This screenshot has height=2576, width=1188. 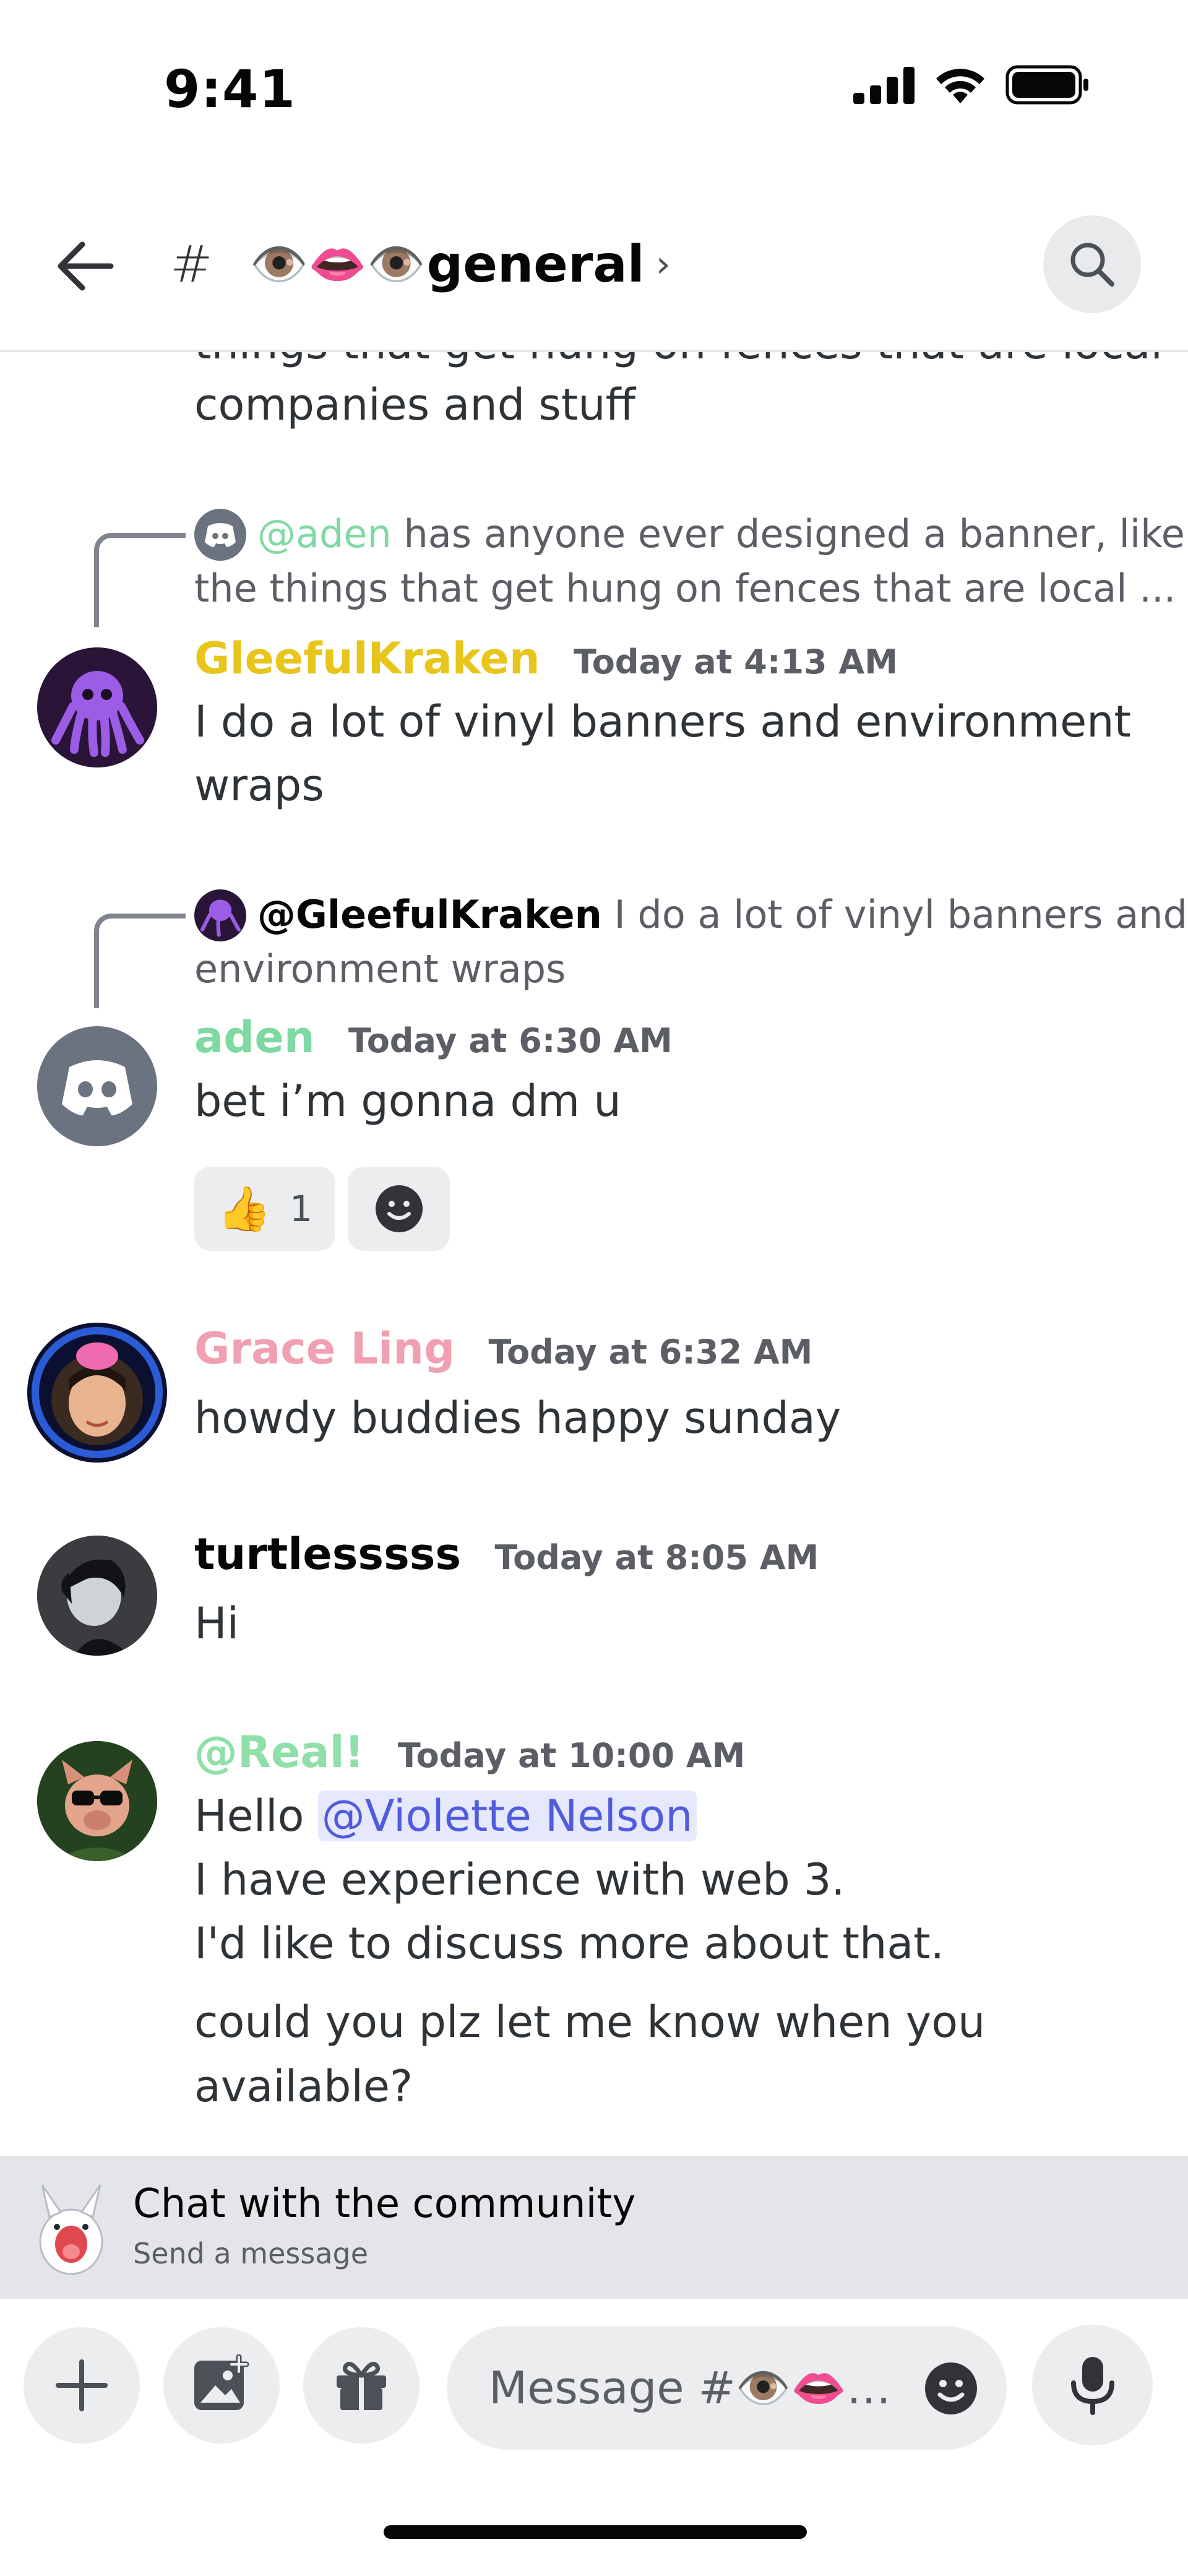 I want to click on author-name: aden Today at 6:30 AM, so click(x=433, y=1039).